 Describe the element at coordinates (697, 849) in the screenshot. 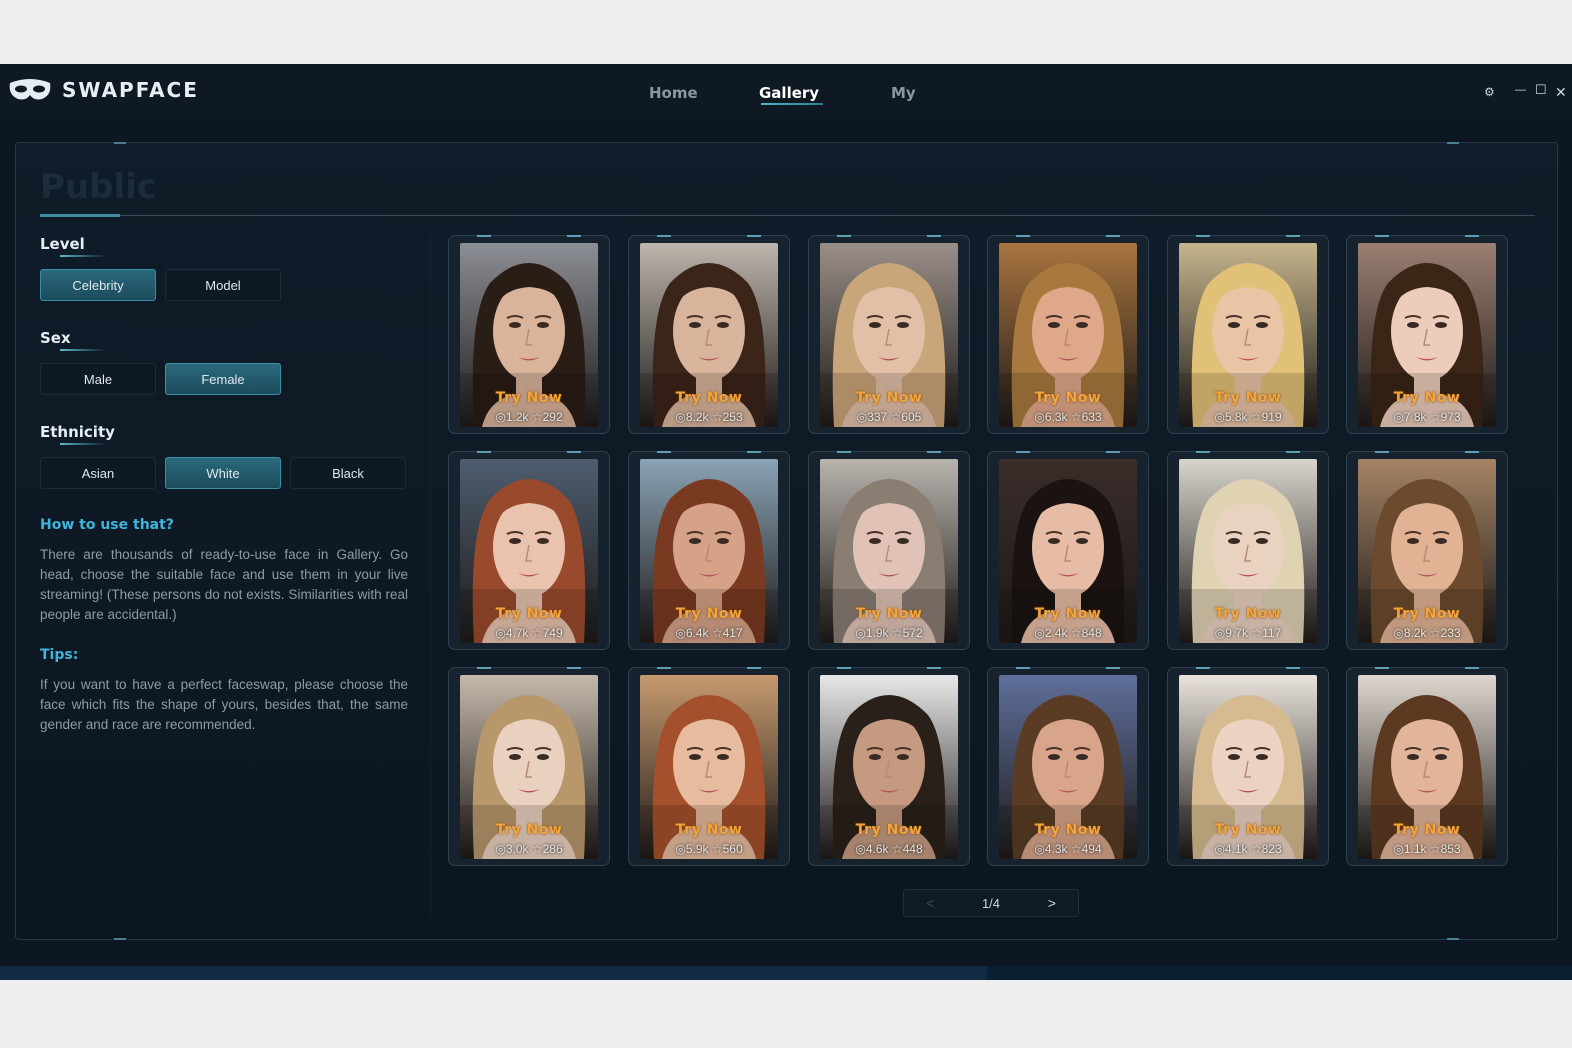

I see `view-count: 5.9k` at that location.